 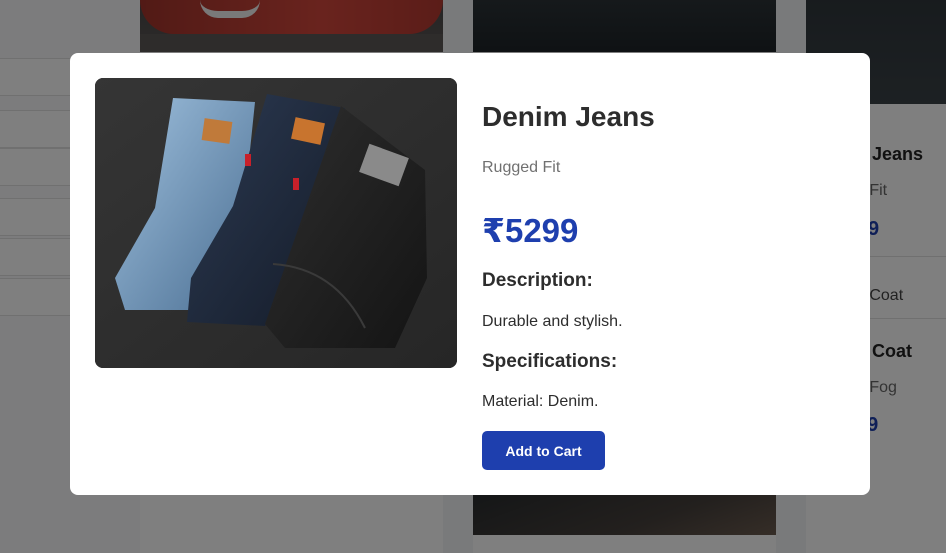 What do you see at coordinates (568, 116) in the screenshot?
I see `product-title: Denim Jeans` at bounding box center [568, 116].